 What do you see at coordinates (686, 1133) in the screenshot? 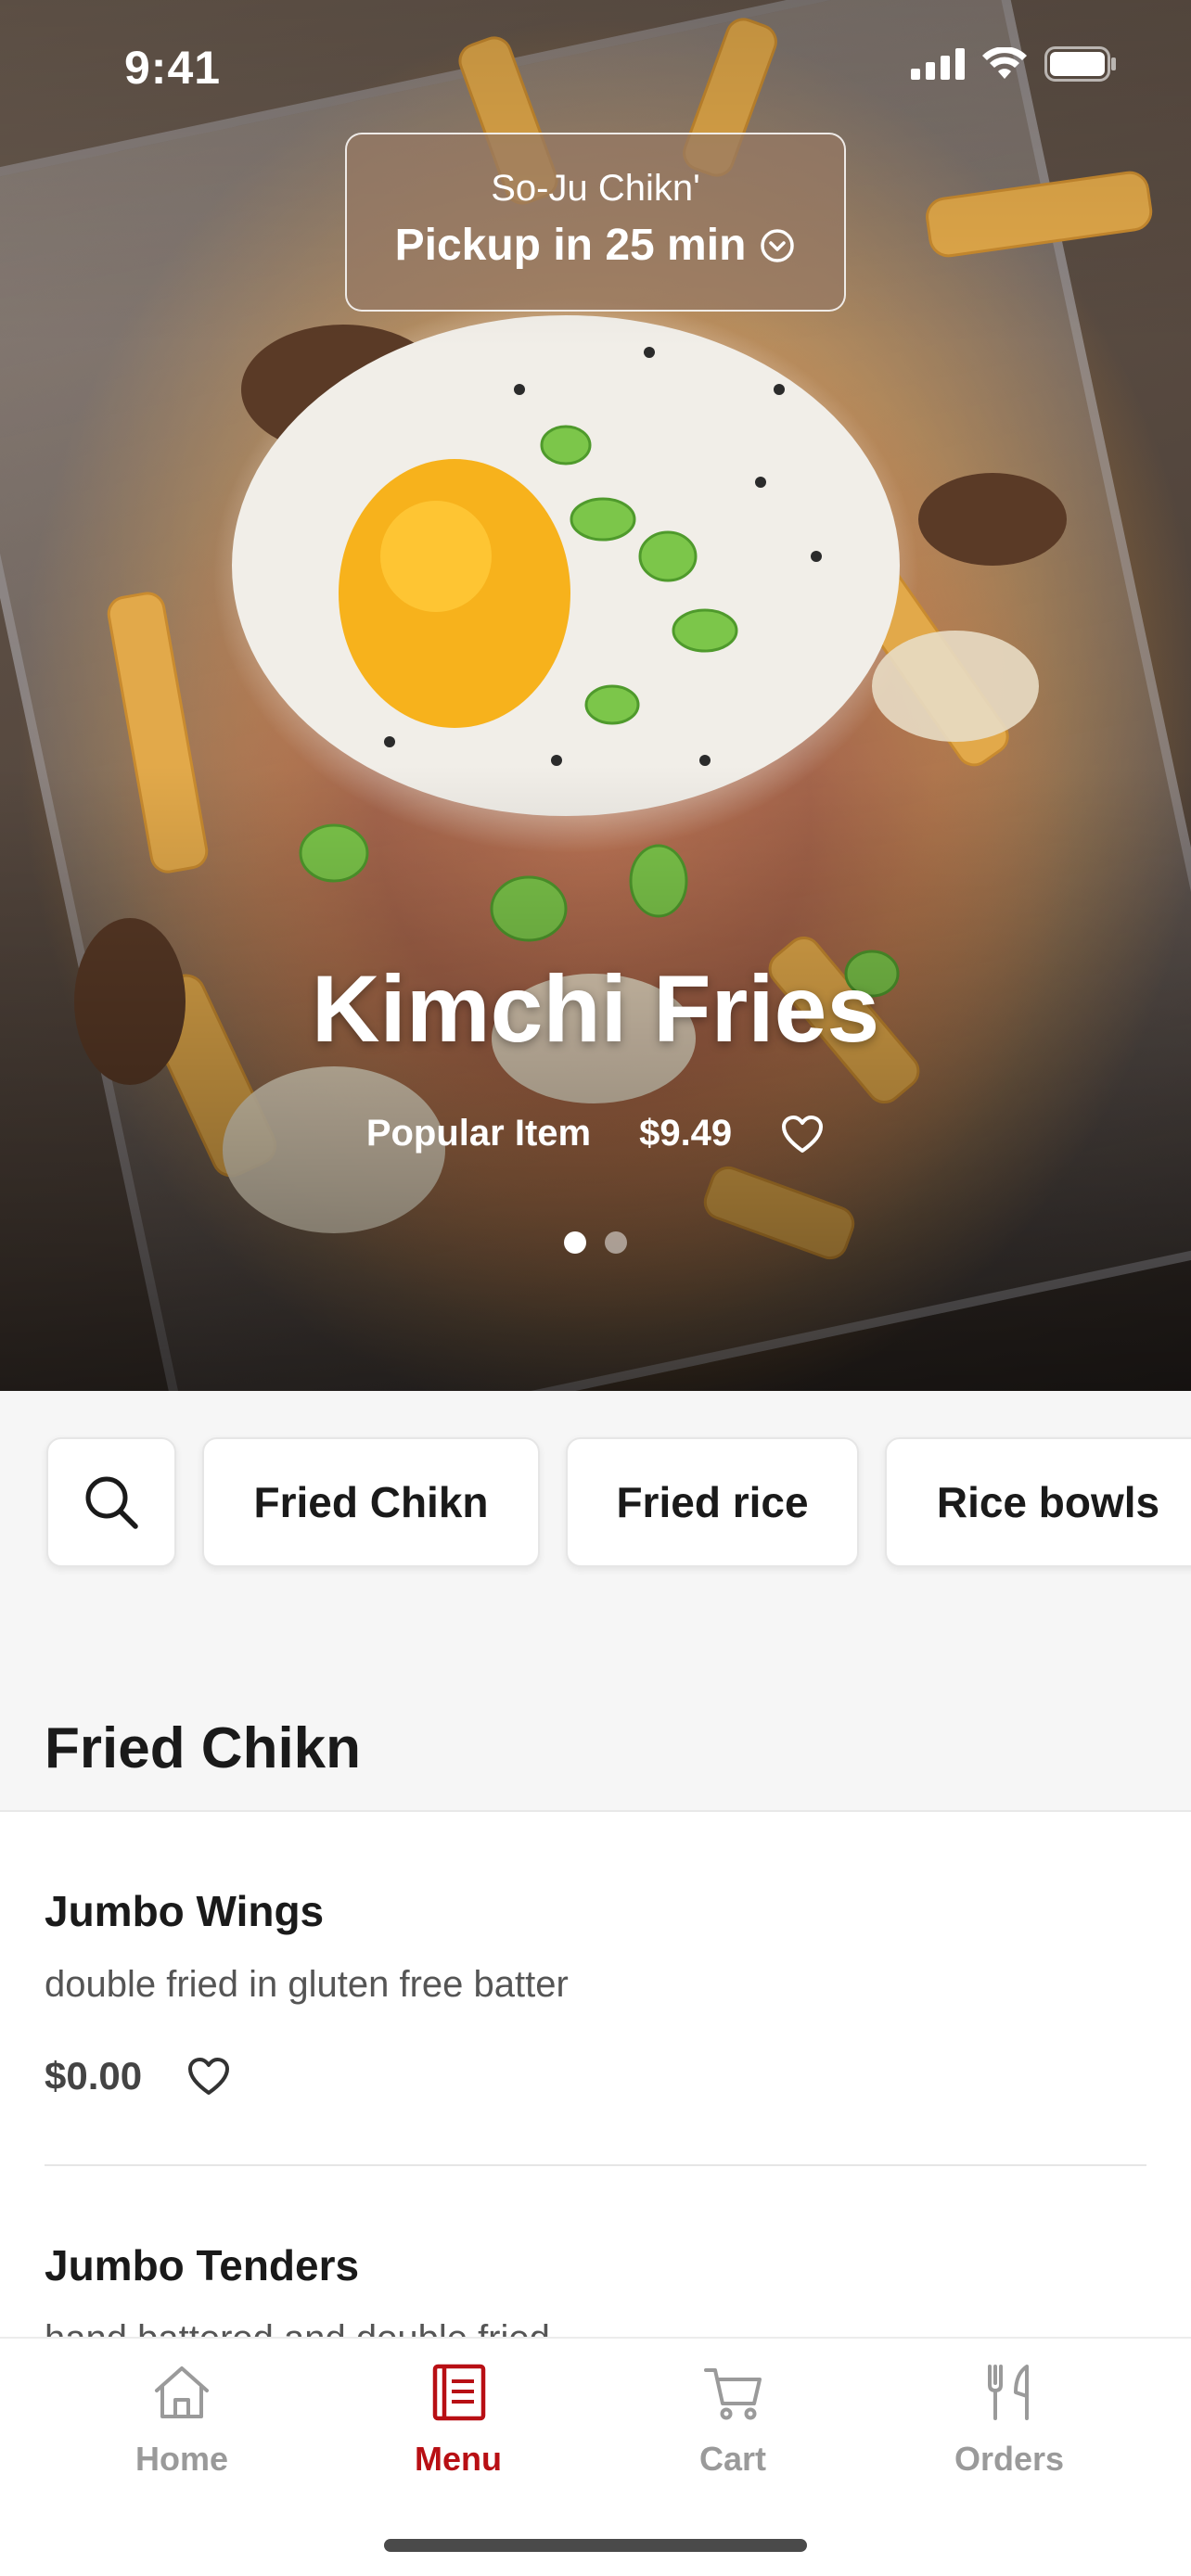
I see `featured-item-price: $9.49` at bounding box center [686, 1133].